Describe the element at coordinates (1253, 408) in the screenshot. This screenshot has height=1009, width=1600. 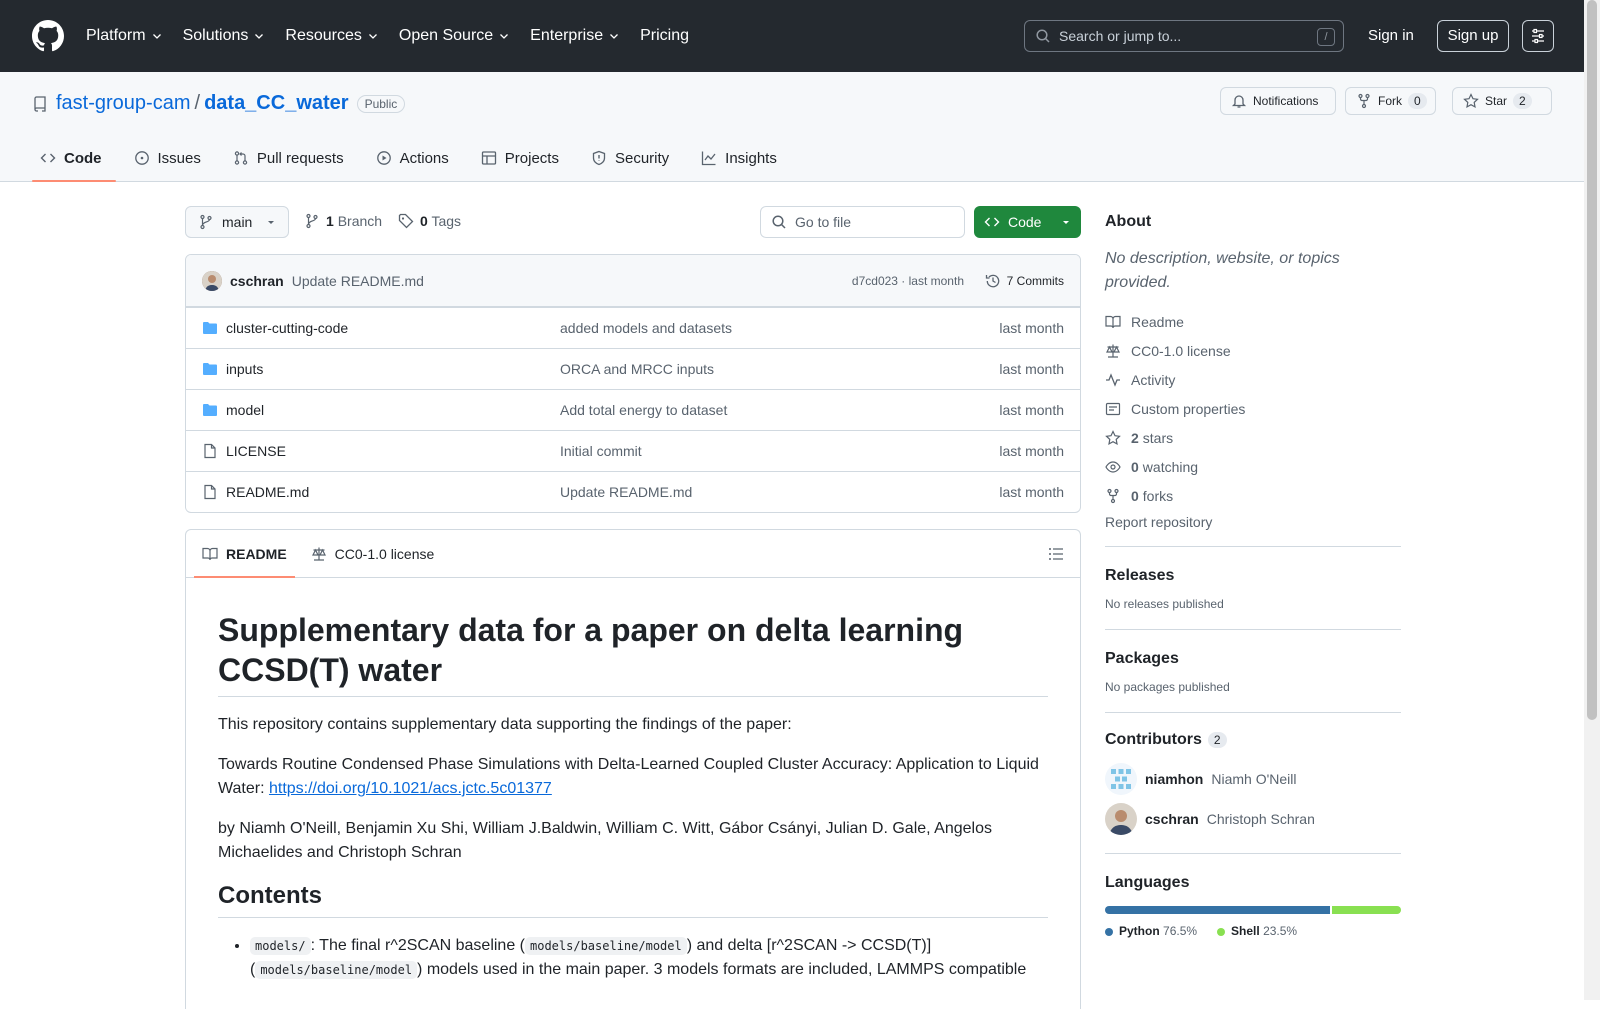
I see `custom-properties-link: Custom properties` at that location.